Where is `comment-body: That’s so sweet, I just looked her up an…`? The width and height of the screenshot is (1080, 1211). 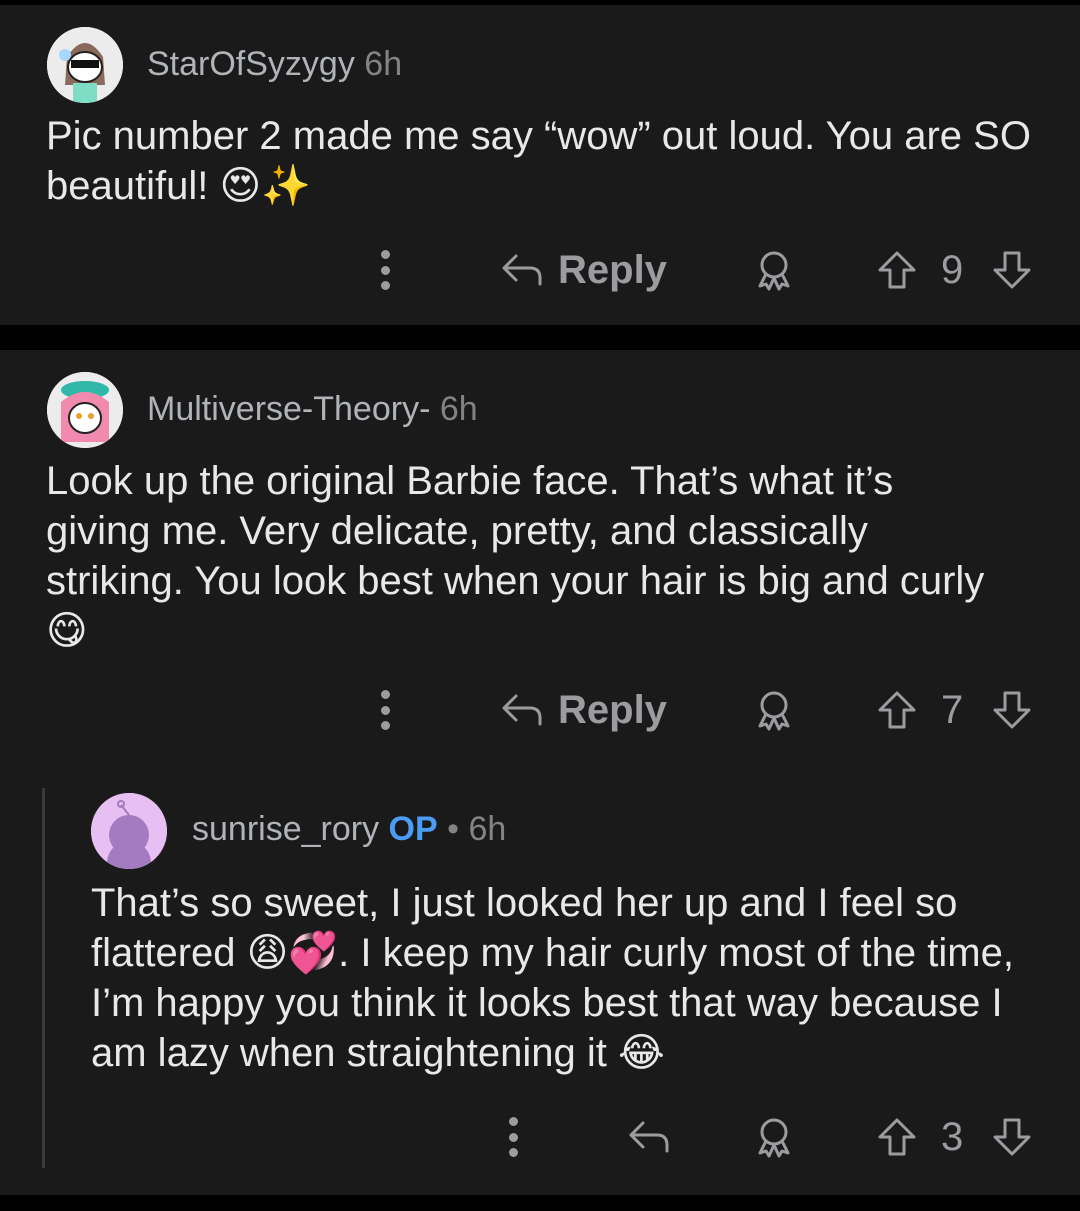 comment-body: That’s so sweet, I just looked her up an… is located at coordinates (561, 978).